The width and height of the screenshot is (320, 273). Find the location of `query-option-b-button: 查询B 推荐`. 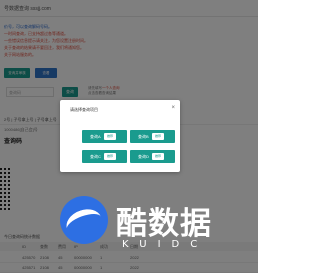

query-option-b-button: 查询B 推荐 is located at coordinates (152, 136).